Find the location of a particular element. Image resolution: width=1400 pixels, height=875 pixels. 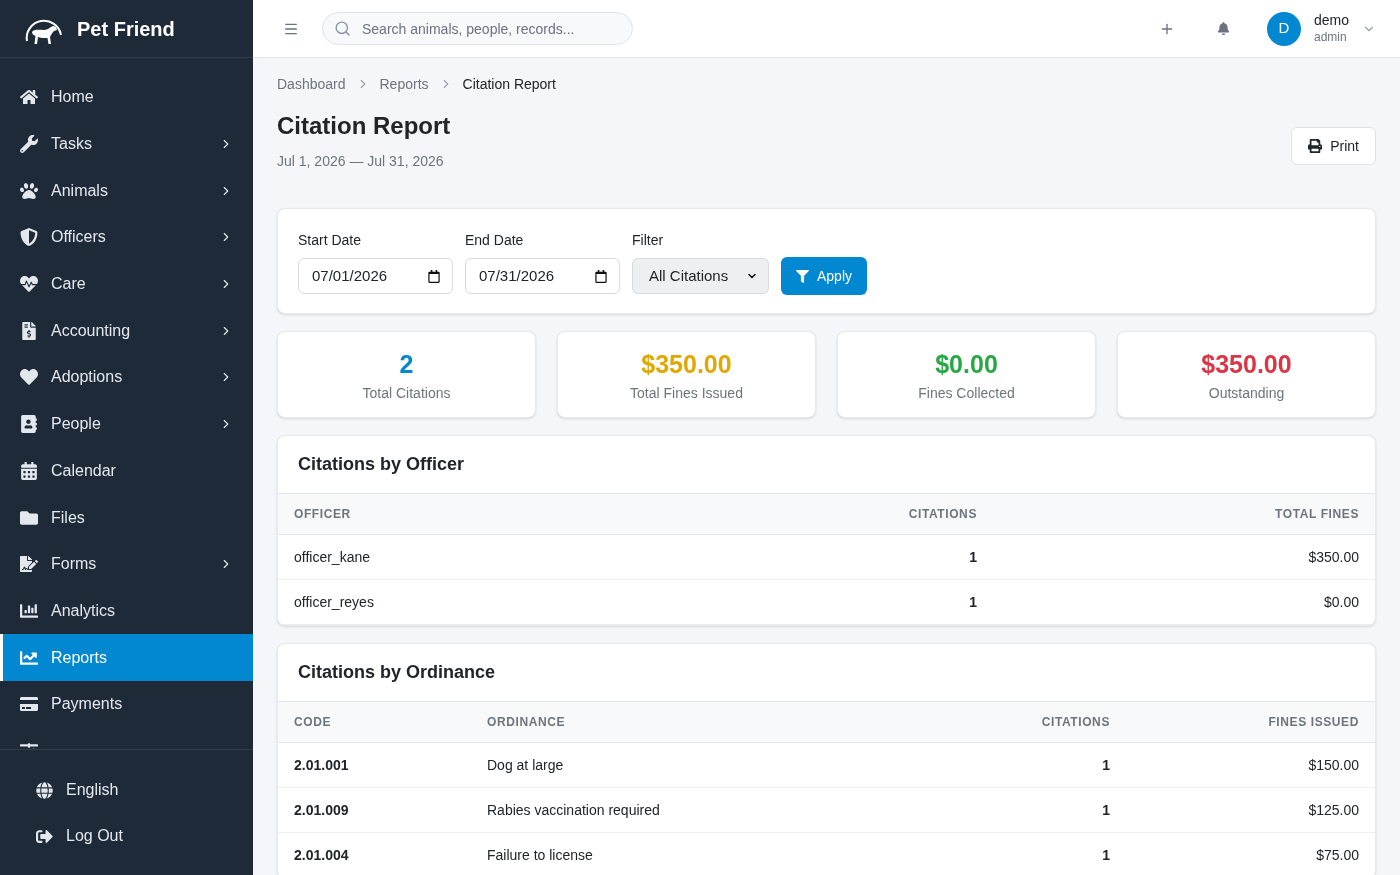

invoice-icon is located at coordinates (29, 330).